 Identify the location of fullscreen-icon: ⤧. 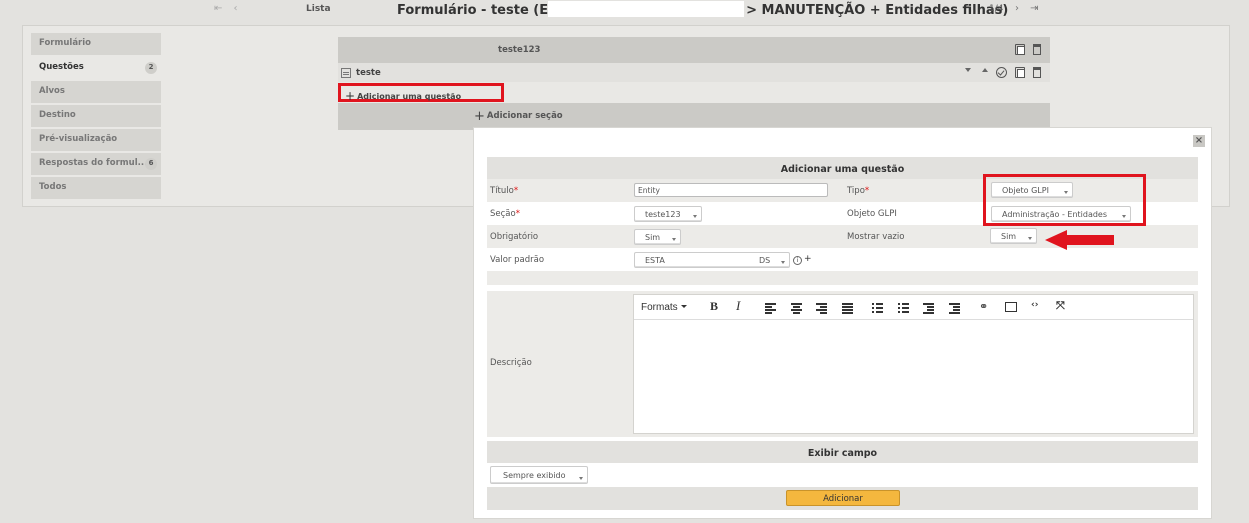
(1060, 306).